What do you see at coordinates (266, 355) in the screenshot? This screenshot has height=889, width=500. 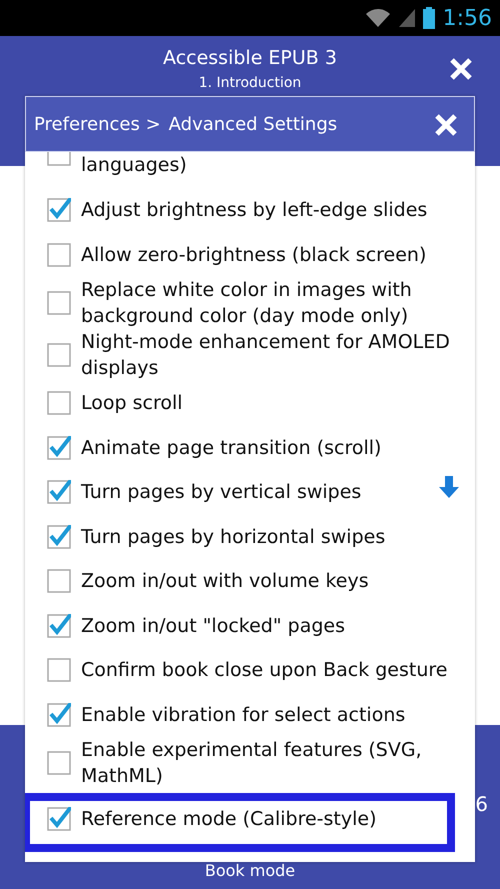 I see `option-label: Night-mode enhancement for AMOLED displays` at bounding box center [266, 355].